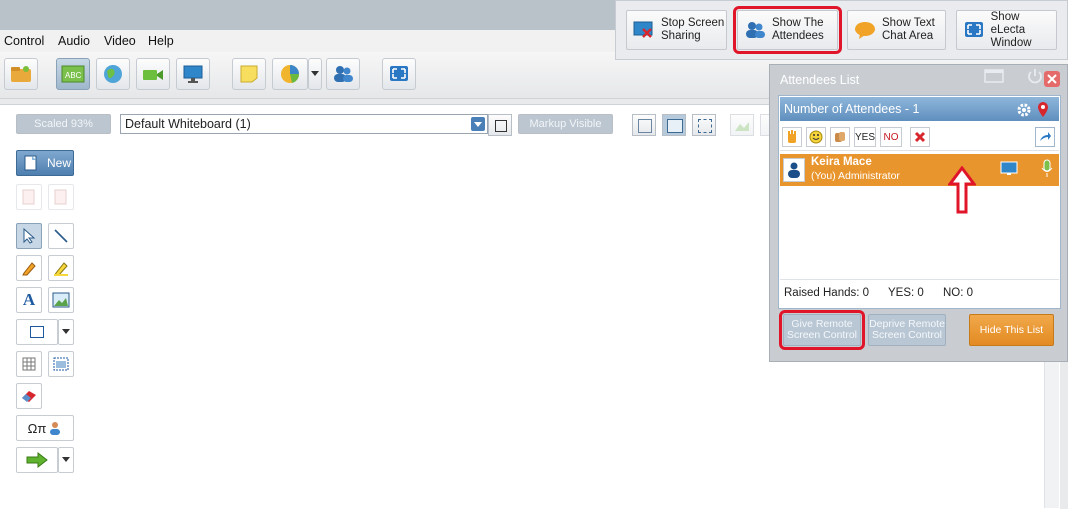 The height and width of the screenshot is (509, 1068). I want to click on show-attendees-button: Show The Attendees, so click(787, 30).